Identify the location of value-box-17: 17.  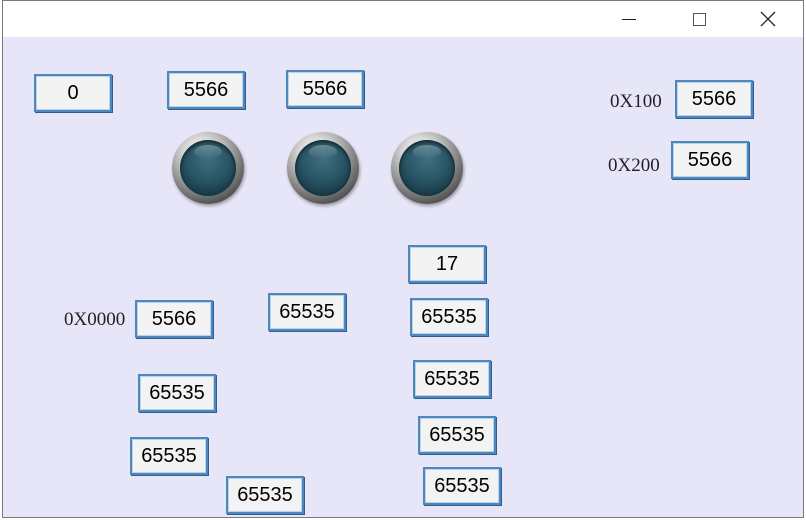
(447, 264).